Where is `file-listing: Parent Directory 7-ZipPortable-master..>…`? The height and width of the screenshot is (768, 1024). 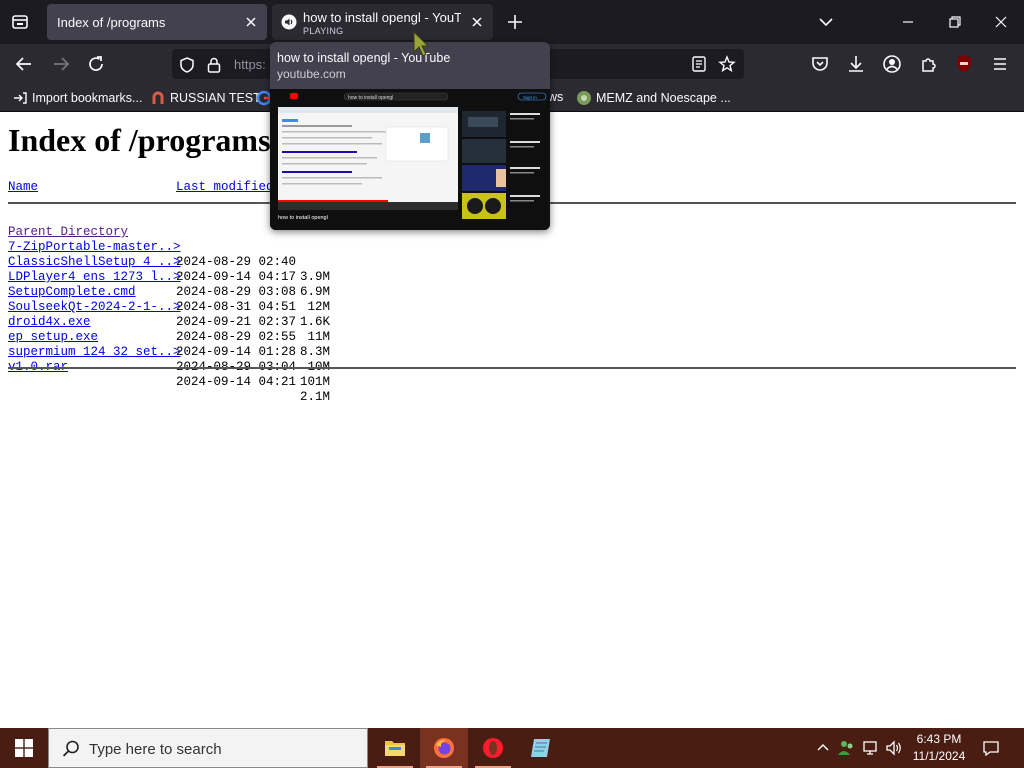 file-listing: Parent Directory 7-ZipPortable-master..>… is located at coordinates (208, 307).